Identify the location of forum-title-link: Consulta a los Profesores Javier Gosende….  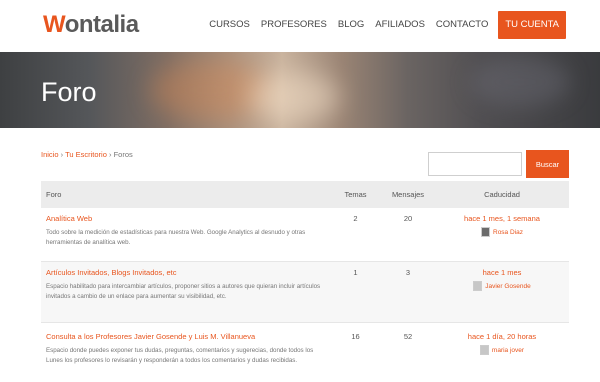
(184, 336).